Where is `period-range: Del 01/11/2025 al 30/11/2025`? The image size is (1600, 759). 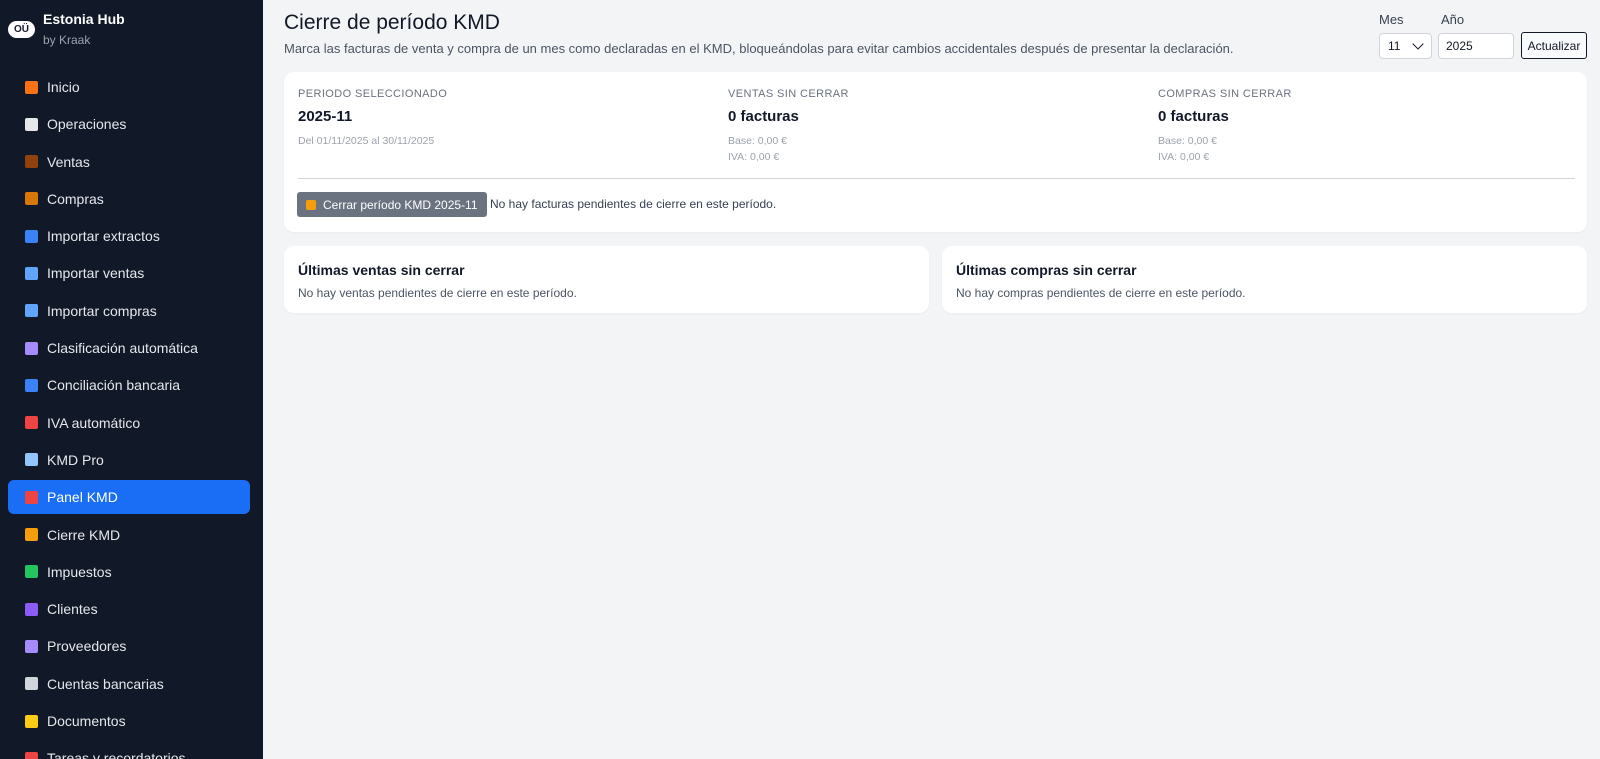
period-range: Del 01/11/2025 al 30/11/2025 is located at coordinates (366, 141).